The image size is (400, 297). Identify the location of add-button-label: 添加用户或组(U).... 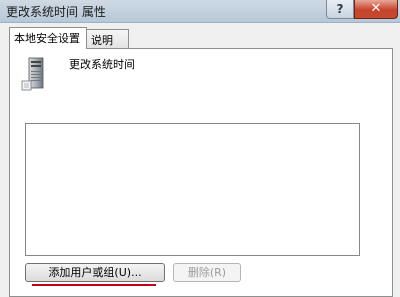
(95, 272).